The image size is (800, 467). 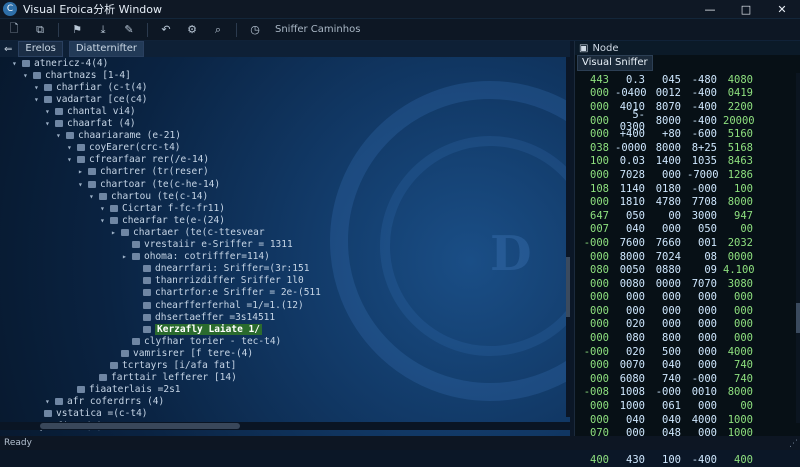 What do you see at coordinates (166, 30) in the screenshot?
I see `undo-icon: ↶` at bounding box center [166, 30].